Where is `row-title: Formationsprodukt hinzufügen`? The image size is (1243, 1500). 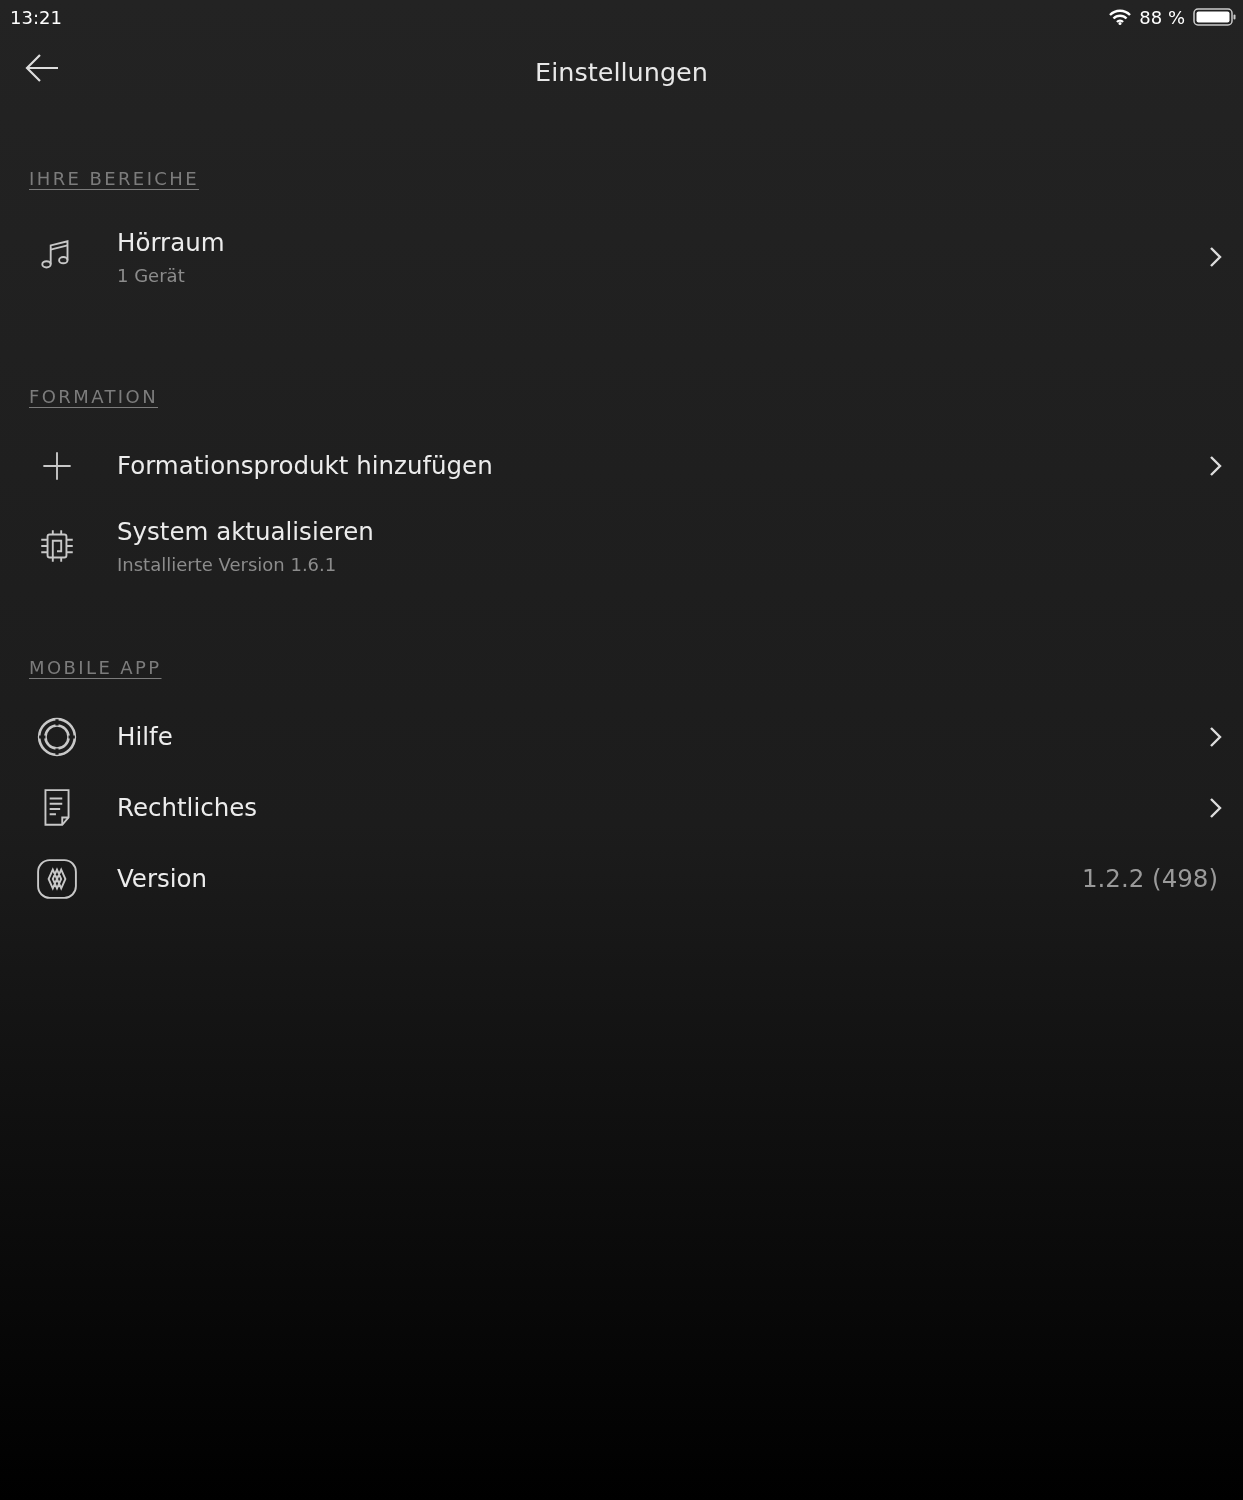 row-title: Formationsprodukt hinzufügen is located at coordinates (305, 465).